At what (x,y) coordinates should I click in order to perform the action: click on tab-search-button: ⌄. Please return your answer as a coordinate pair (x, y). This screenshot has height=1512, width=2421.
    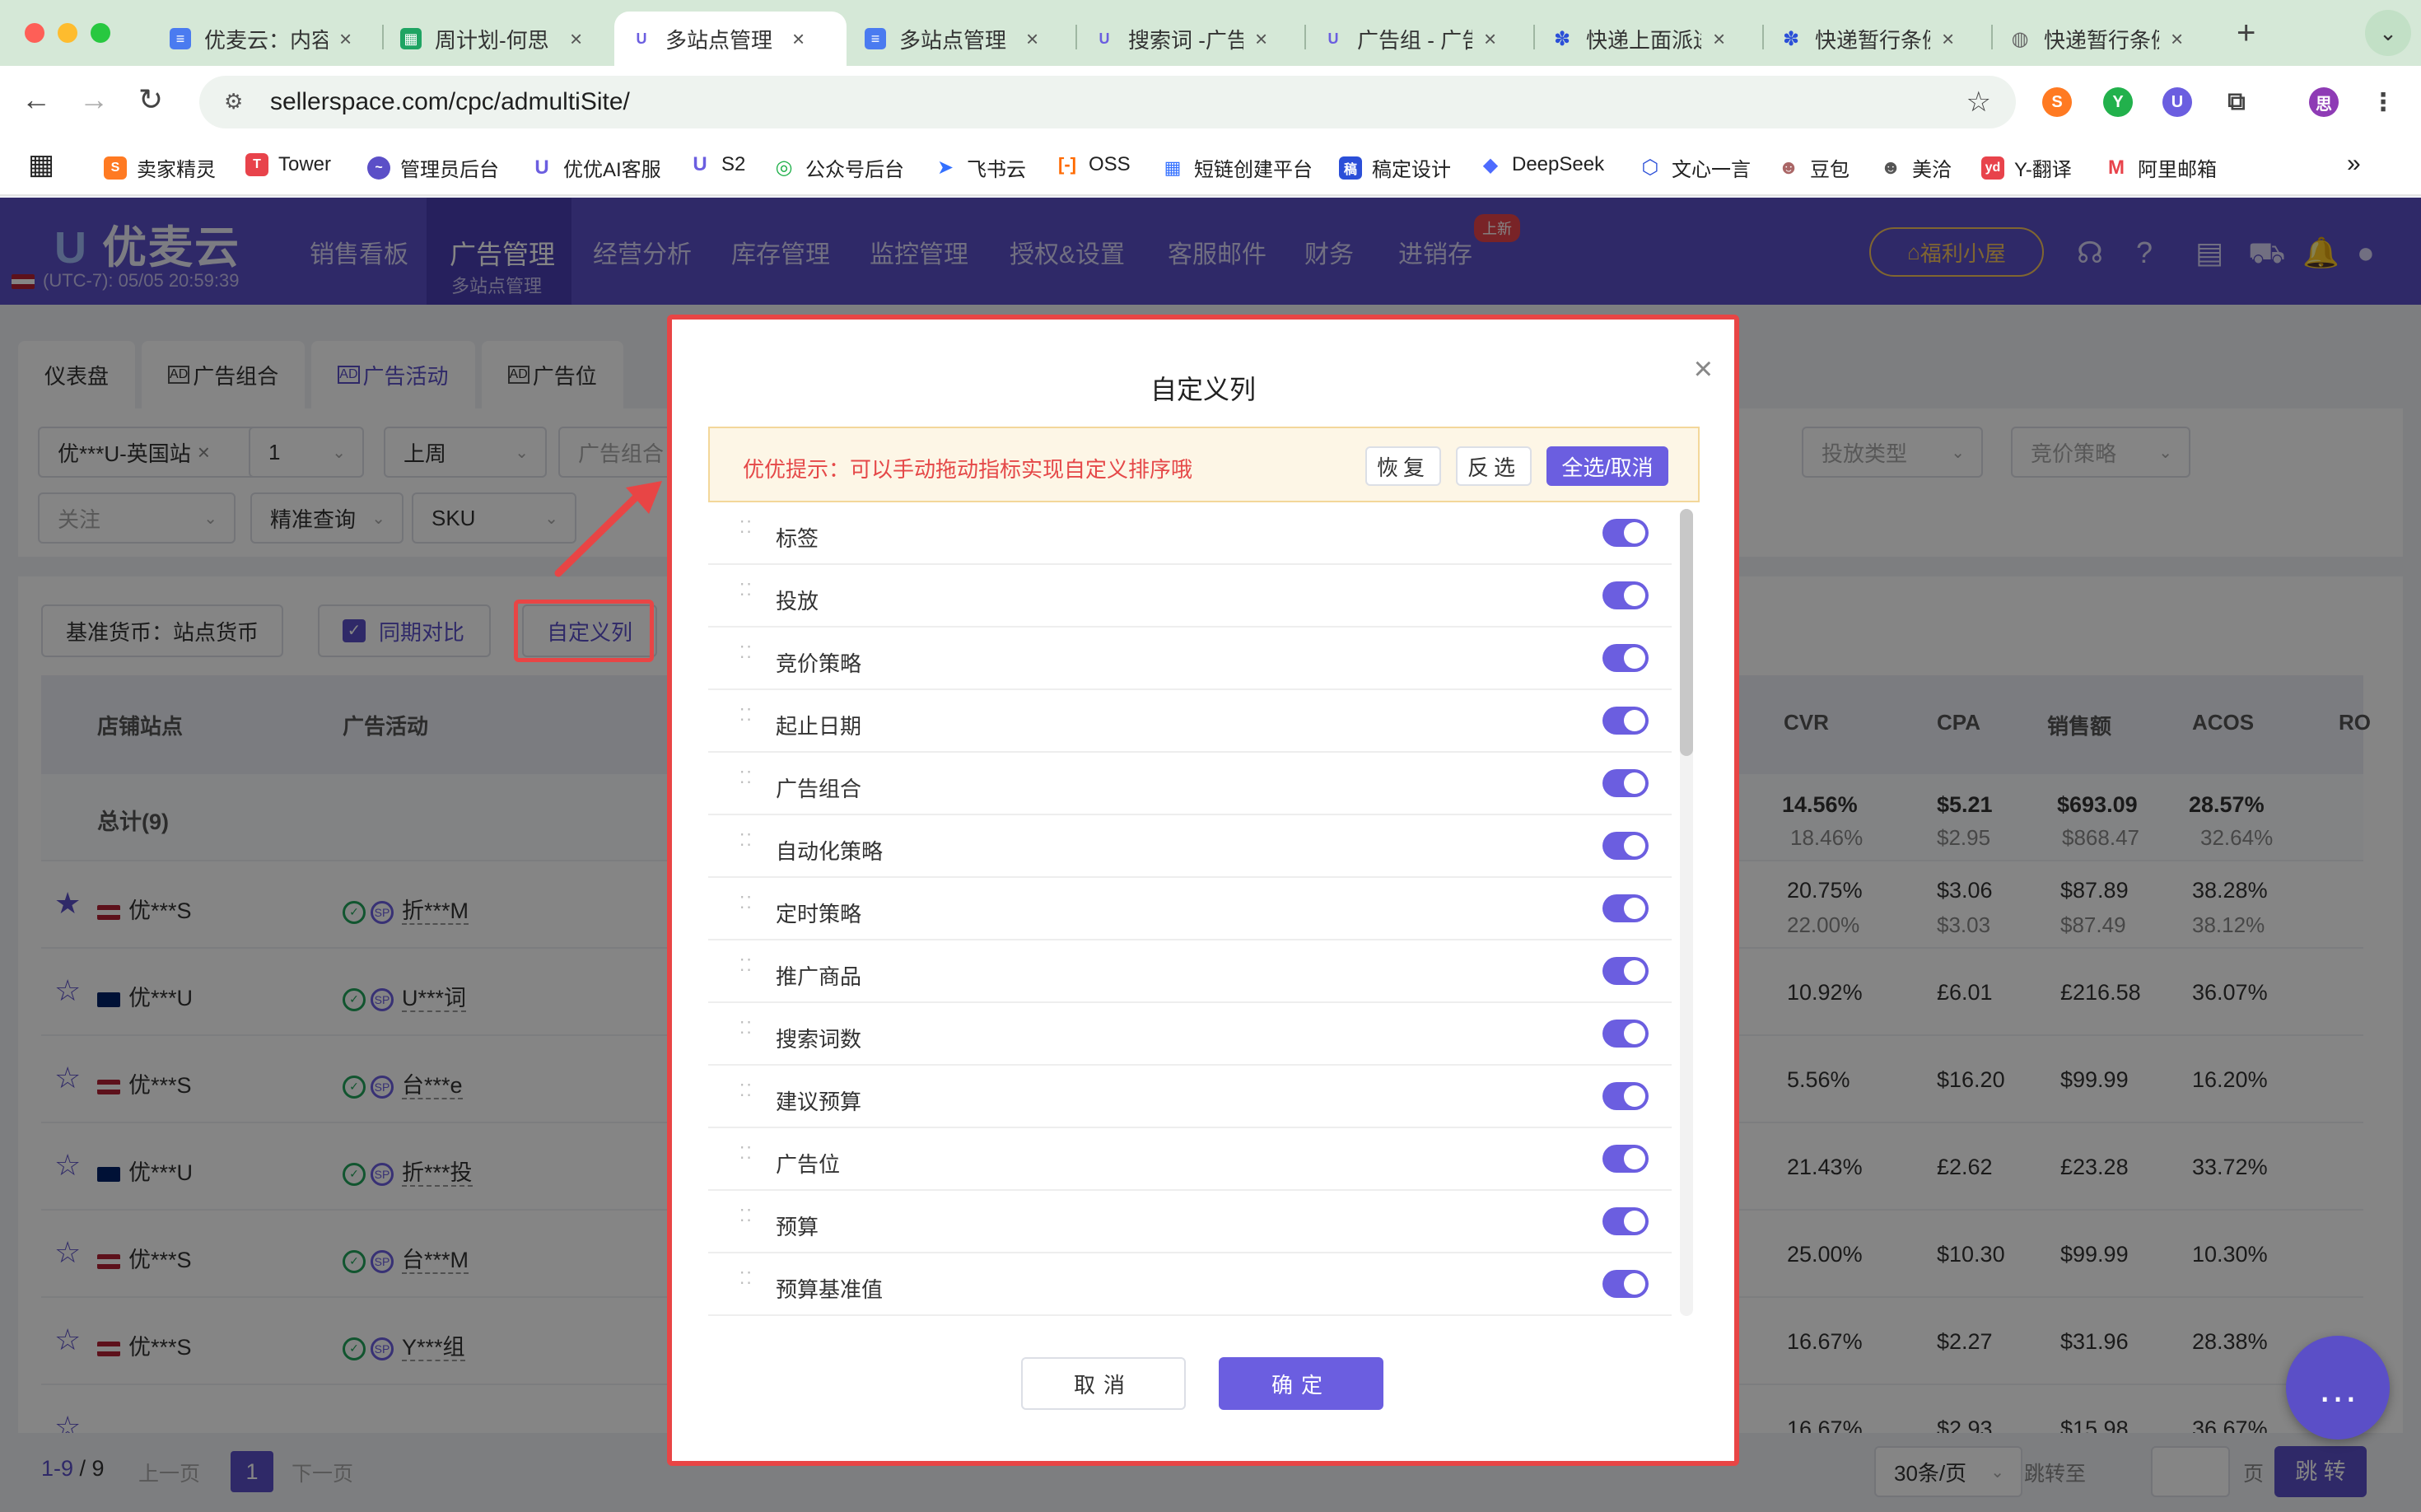
    Looking at the image, I should click on (2388, 33).